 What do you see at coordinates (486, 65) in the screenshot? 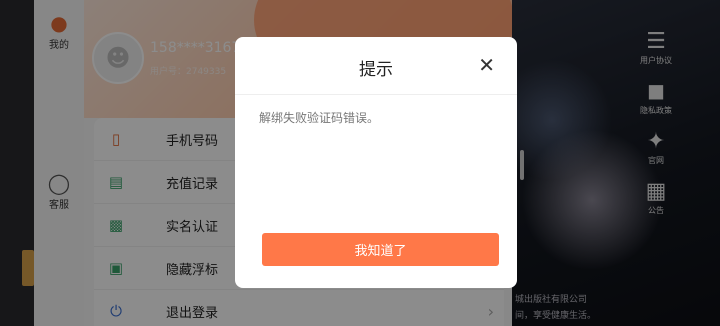
I see `close-icon: ✕` at bounding box center [486, 65].